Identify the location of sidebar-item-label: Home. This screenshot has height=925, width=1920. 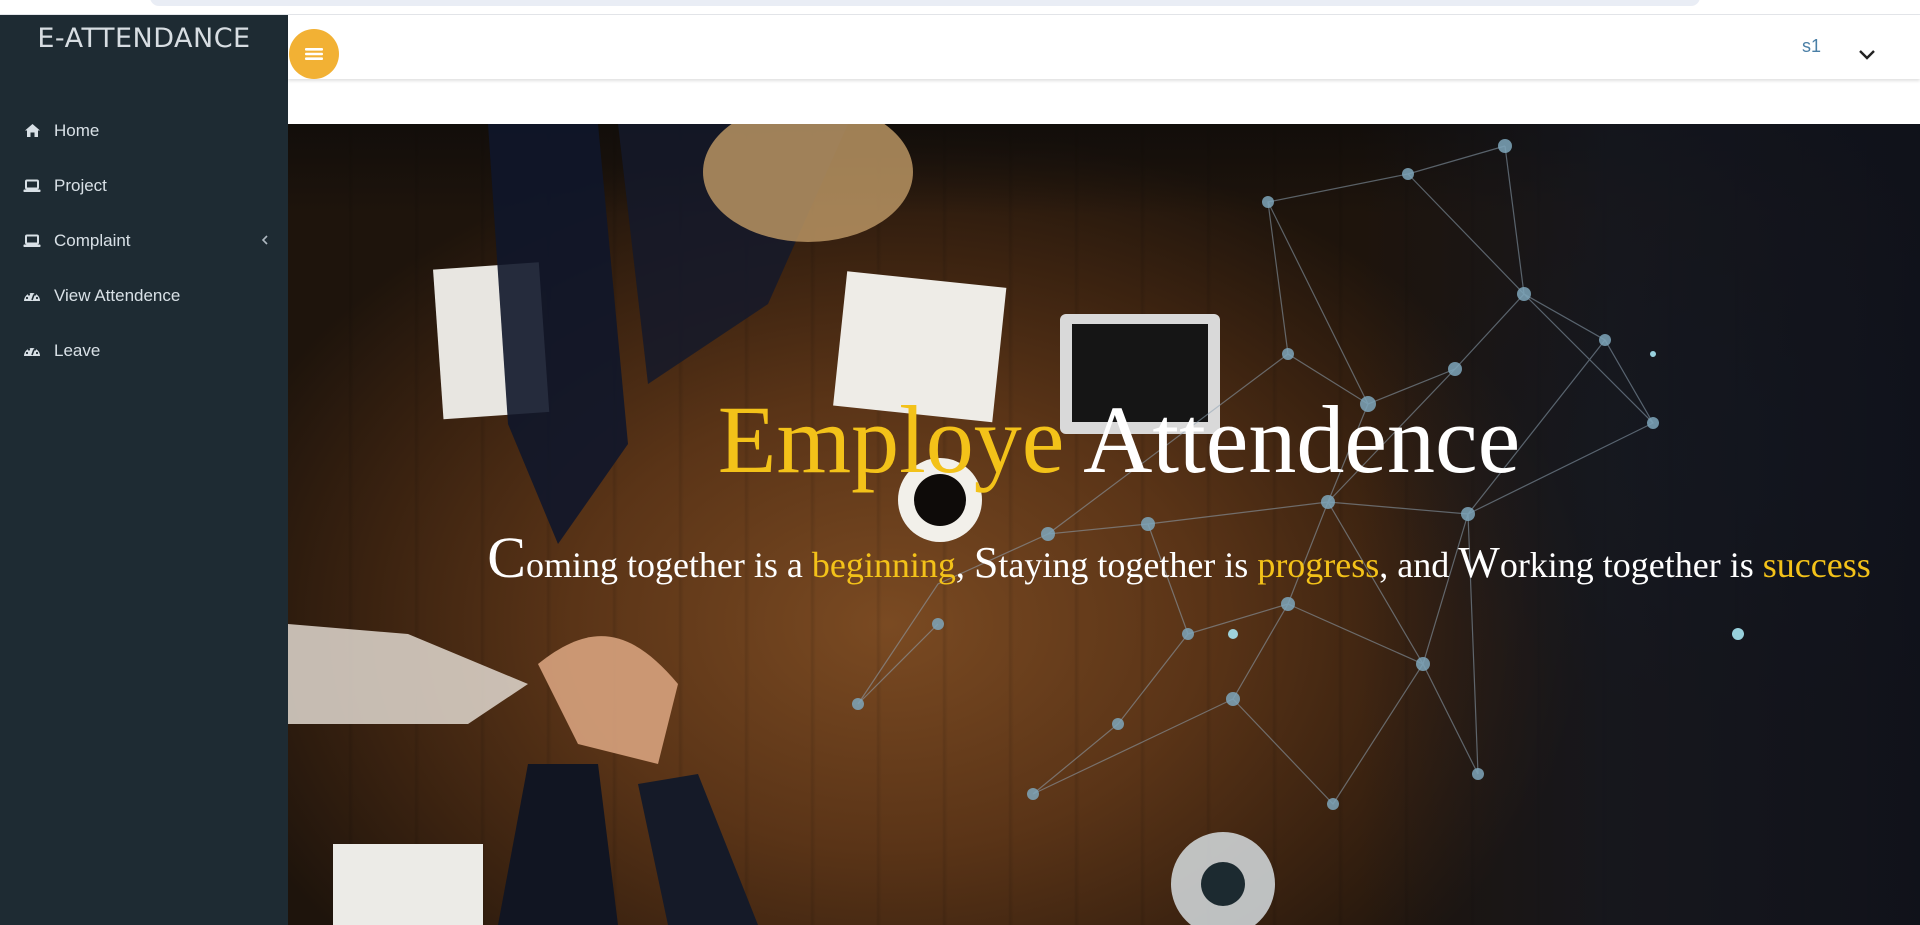
(77, 130).